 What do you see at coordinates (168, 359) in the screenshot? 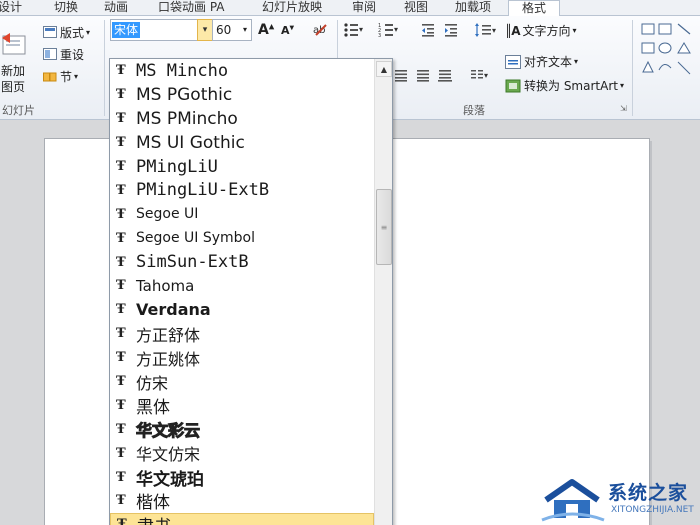
I see `font-item-label: 方正姚体` at bounding box center [168, 359].